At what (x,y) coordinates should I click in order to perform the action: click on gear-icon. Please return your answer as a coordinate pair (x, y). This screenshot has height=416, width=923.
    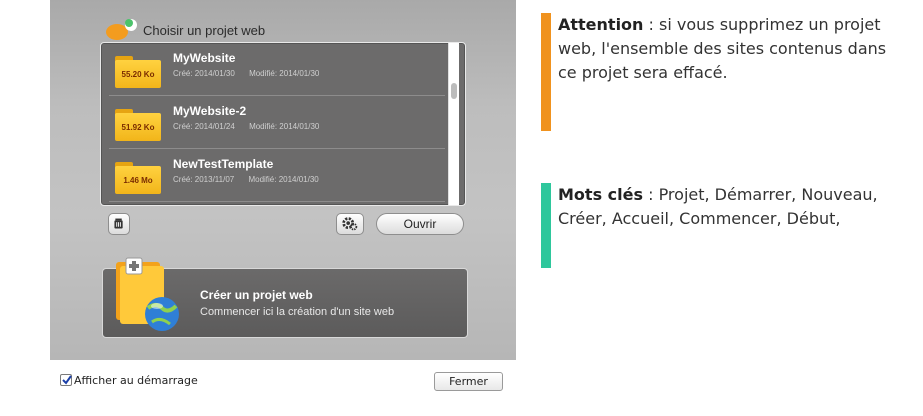
    Looking at the image, I should click on (350, 224).